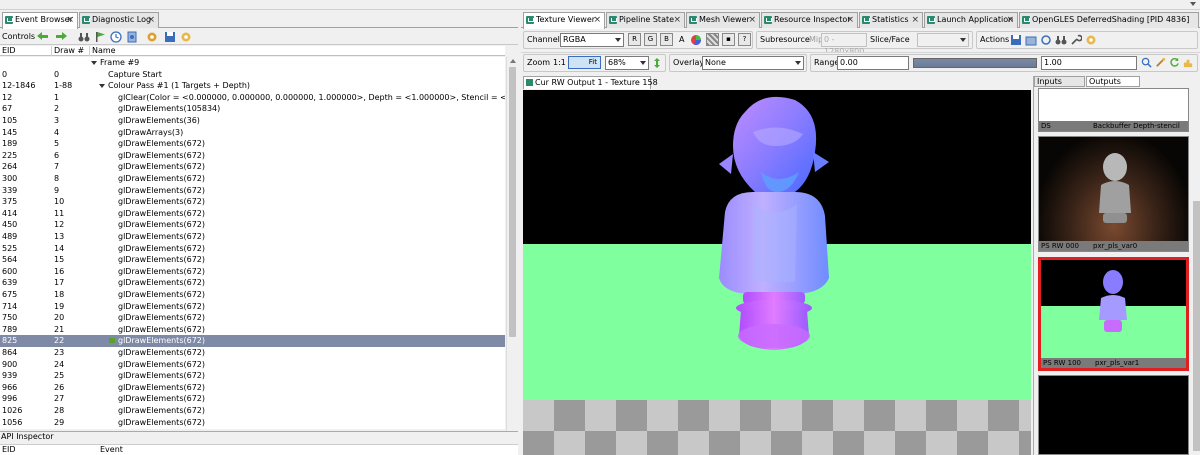 The image size is (1200, 455). I want to click on table-row: 225 6 glDrawElements(672), so click(252, 156).